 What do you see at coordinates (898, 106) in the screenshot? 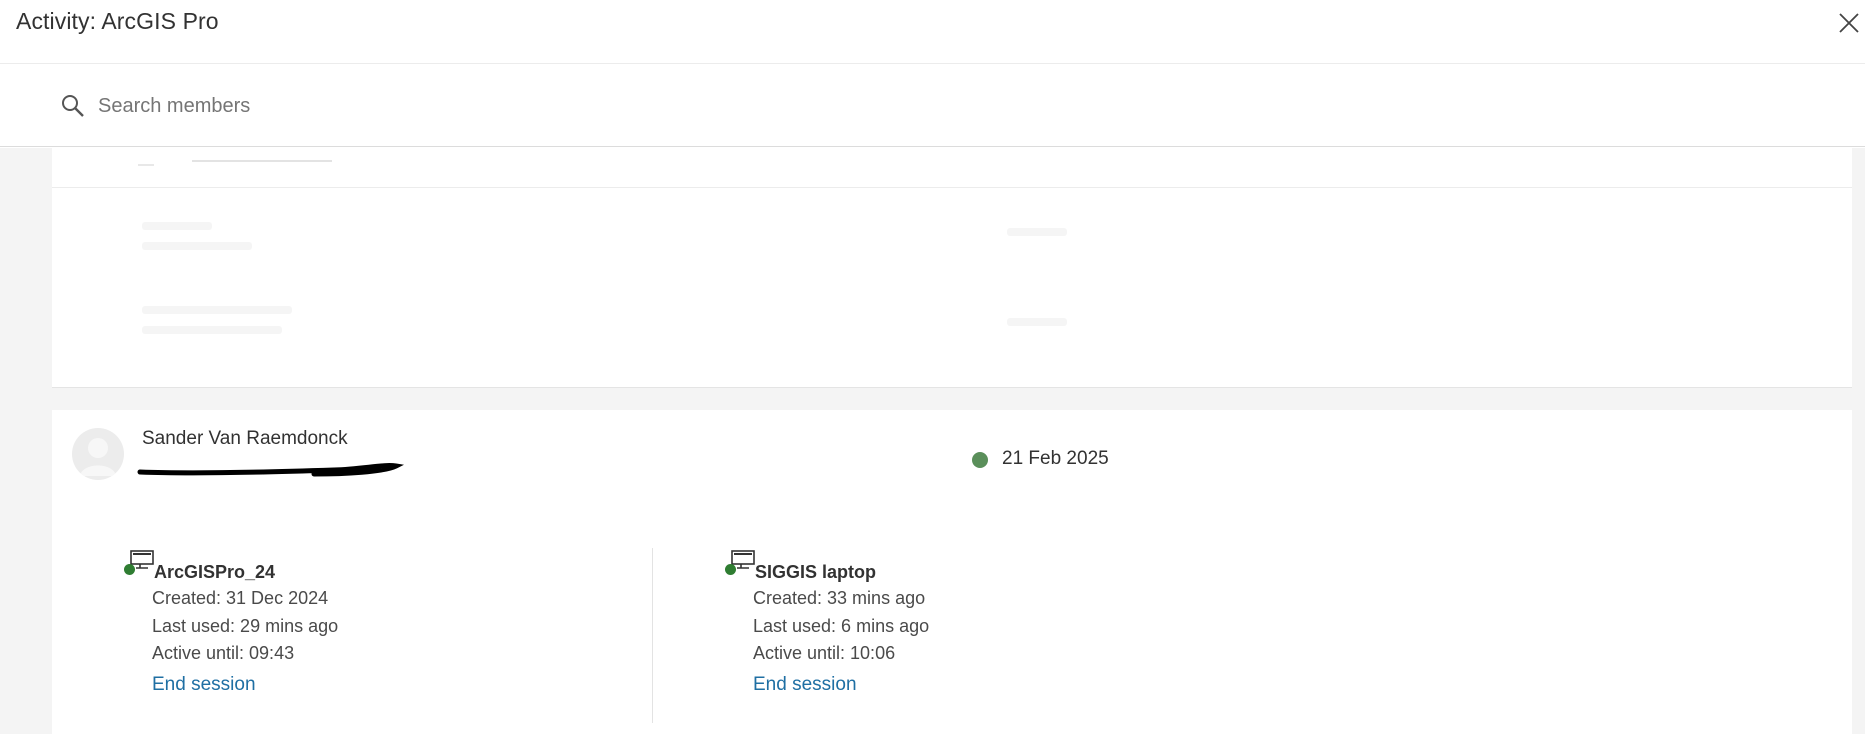
I see `search-input` at bounding box center [898, 106].